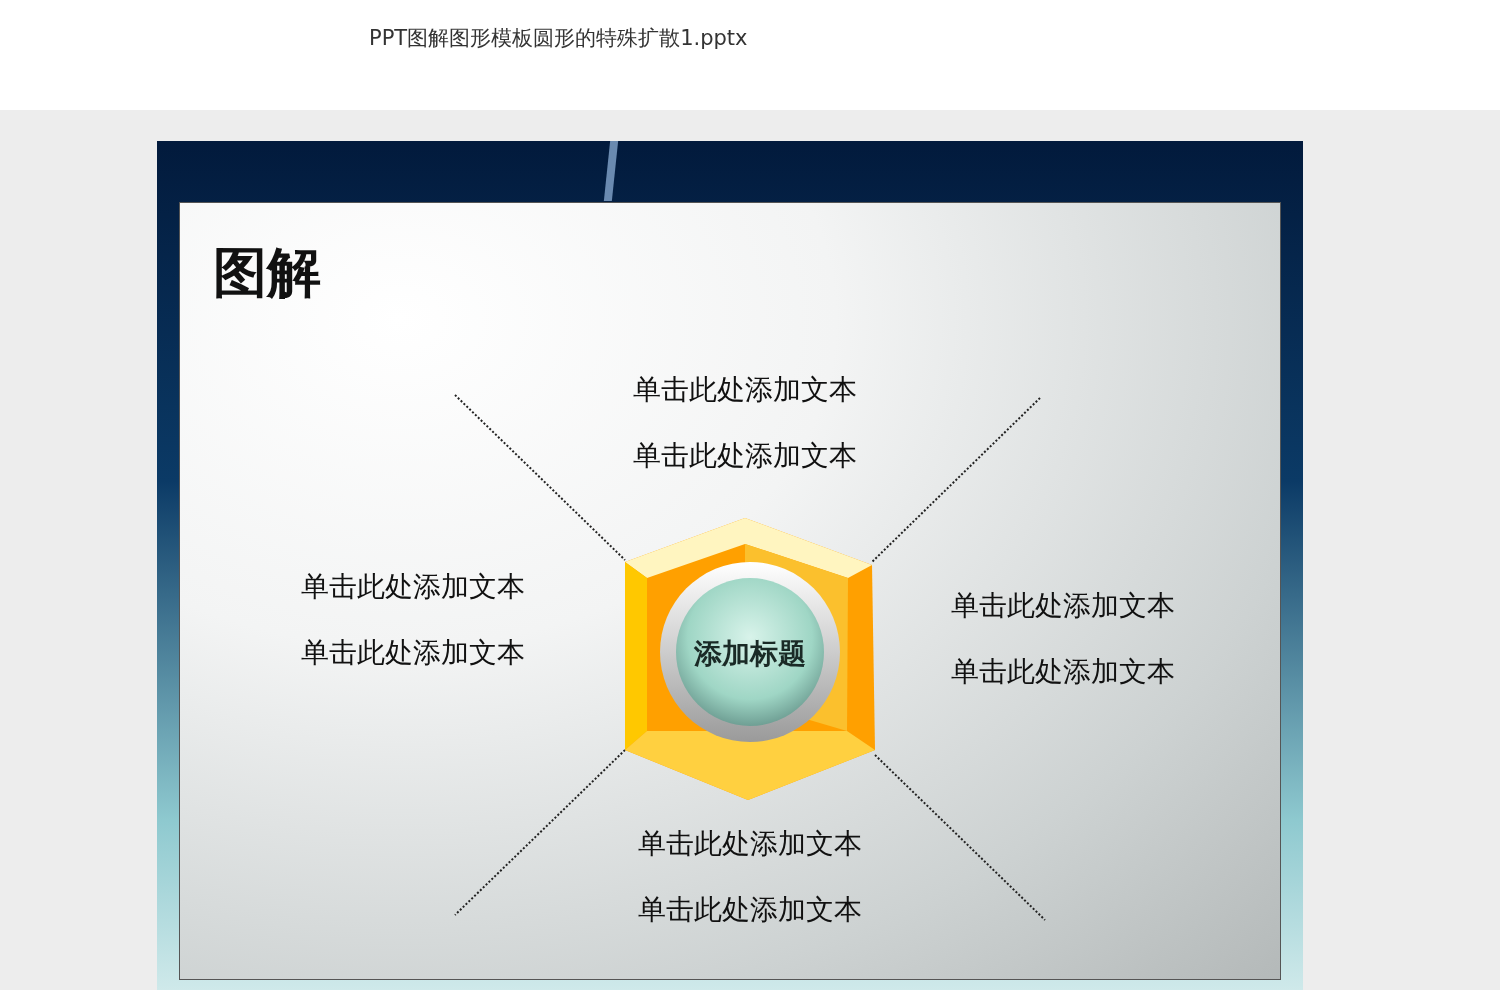 The image size is (1500, 990). Describe the element at coordinates (611, 171) in the screenshot. I see `background-streak` at that location.